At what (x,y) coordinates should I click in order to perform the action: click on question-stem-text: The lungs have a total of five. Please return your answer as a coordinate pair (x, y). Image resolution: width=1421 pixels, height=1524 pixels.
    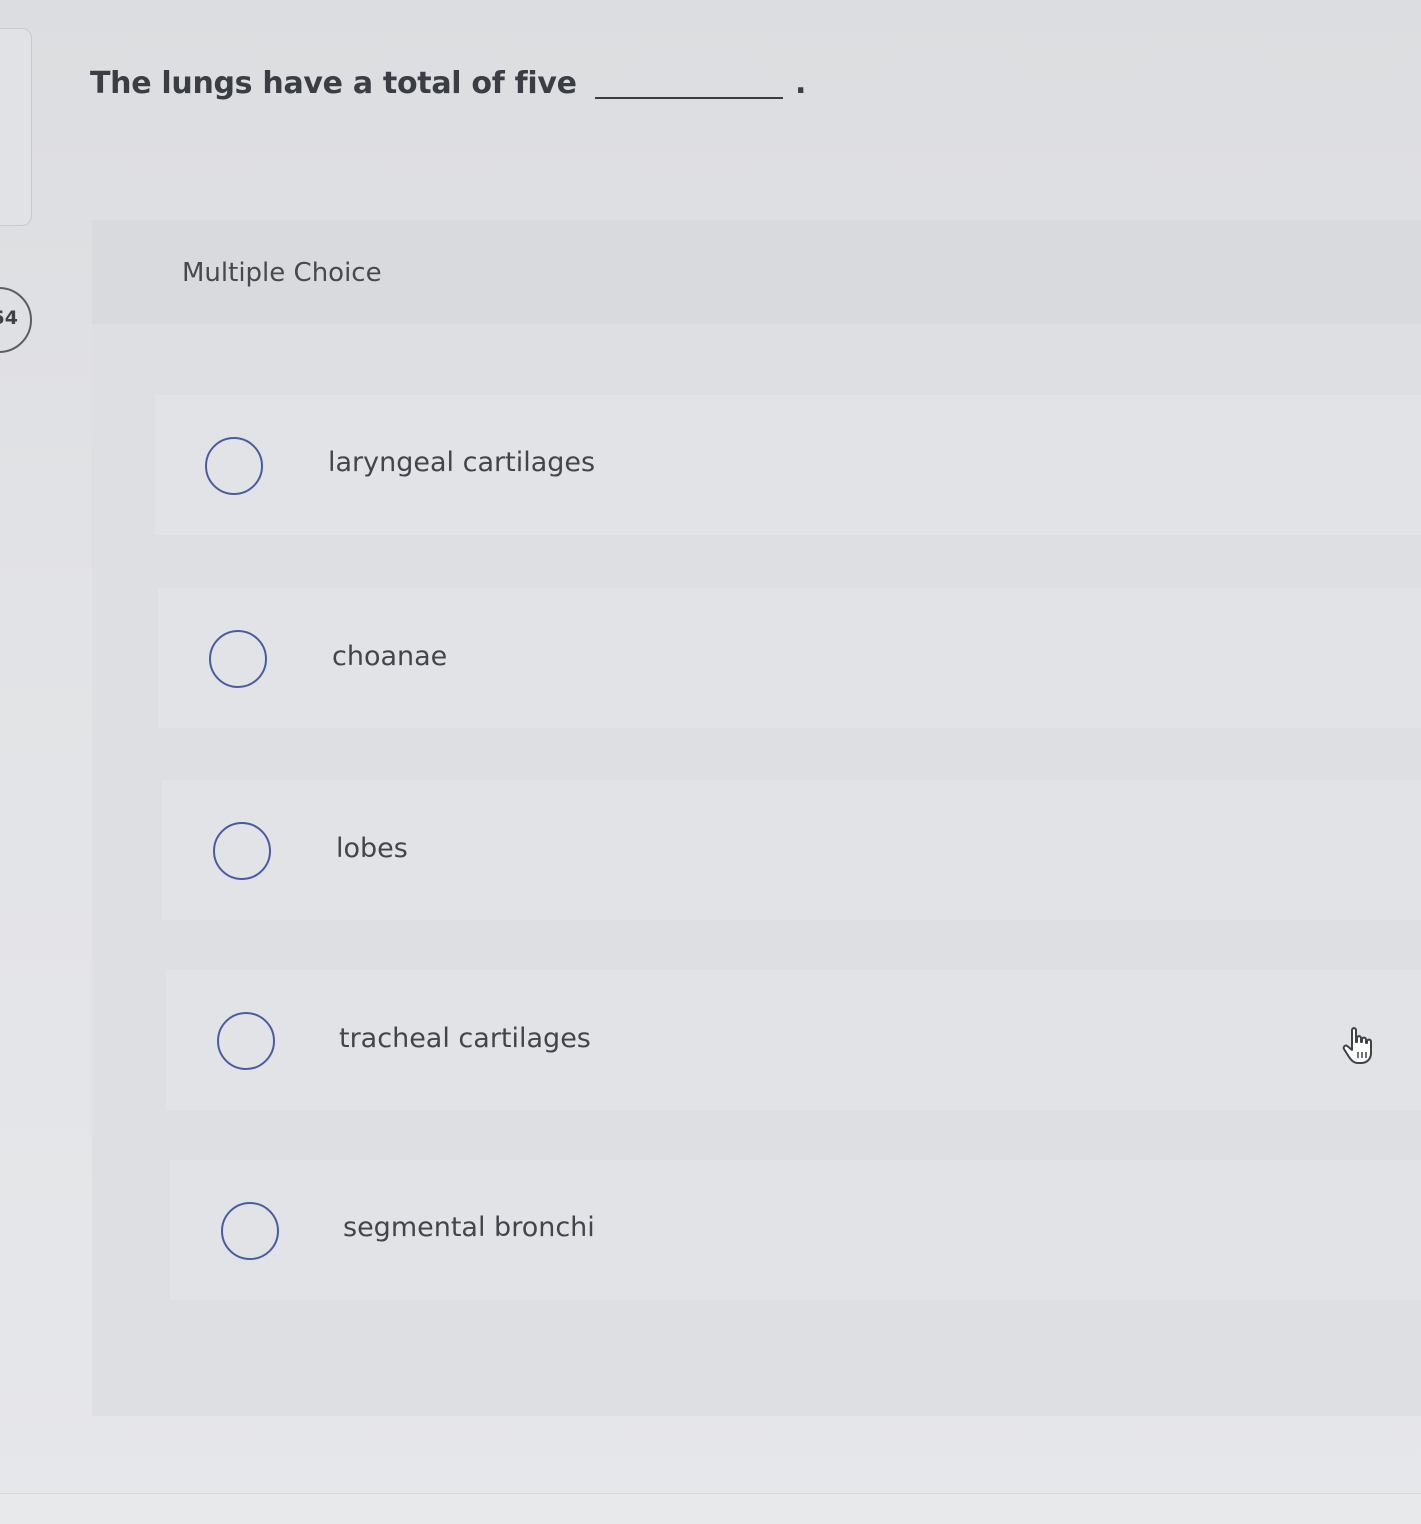
    Looking at the image, I should click on (333, 83).